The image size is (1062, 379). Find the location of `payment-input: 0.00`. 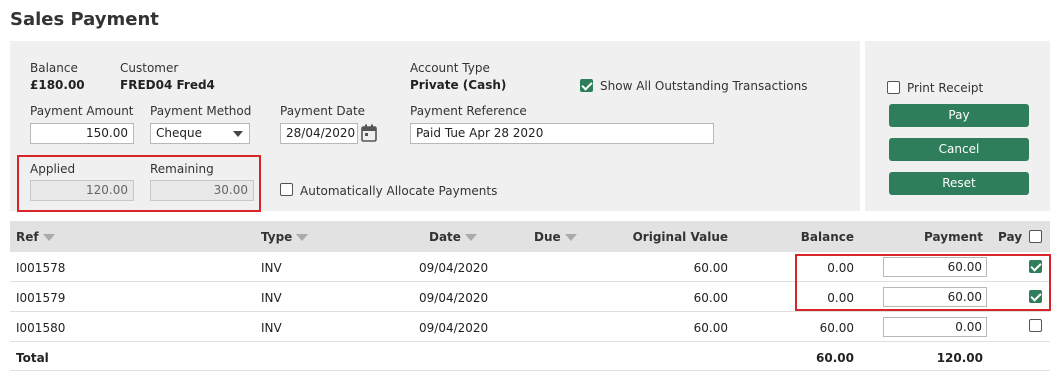

payment-input: 0.00 is located at coordinates (935, 327).